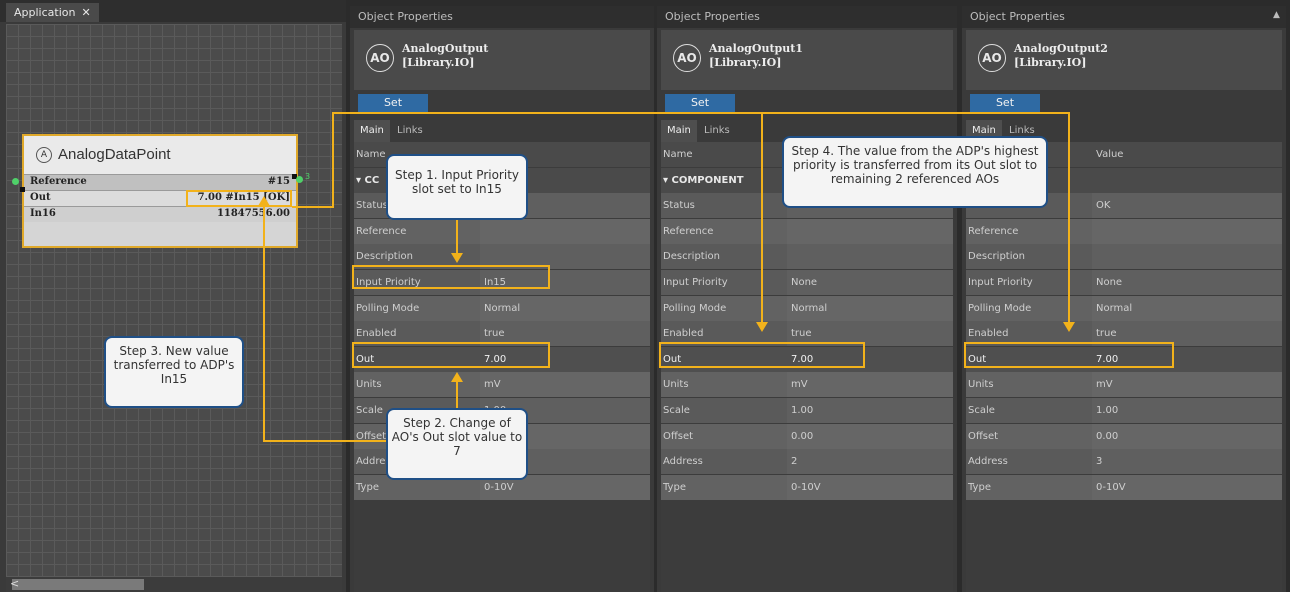 Image resolution: width=1290 pixels, height=592 pixels. What do you see at coordinates (22, 189) in the screenshot?
I see `adp-input-handle` at bounding box center [22, 189].